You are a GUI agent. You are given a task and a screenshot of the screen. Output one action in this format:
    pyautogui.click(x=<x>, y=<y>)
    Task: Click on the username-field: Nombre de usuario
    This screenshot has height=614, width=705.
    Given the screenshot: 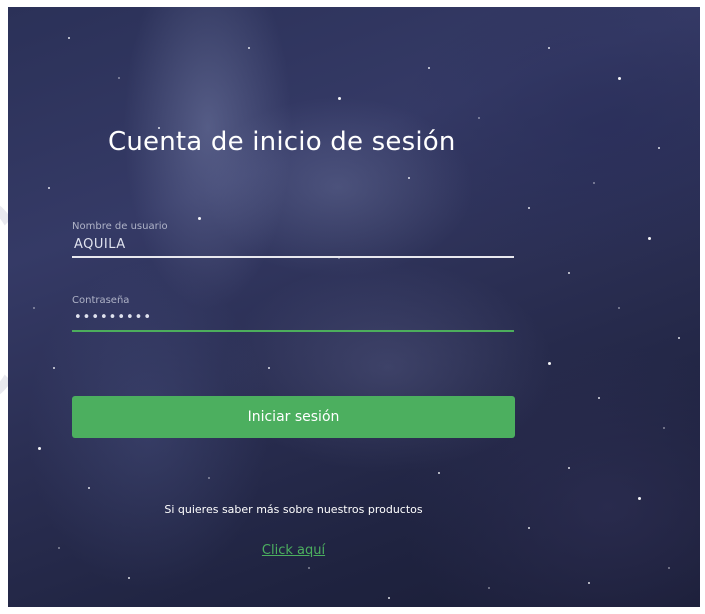 What is the action you would take?
    pyautogui.click(x=293, y=239)
    